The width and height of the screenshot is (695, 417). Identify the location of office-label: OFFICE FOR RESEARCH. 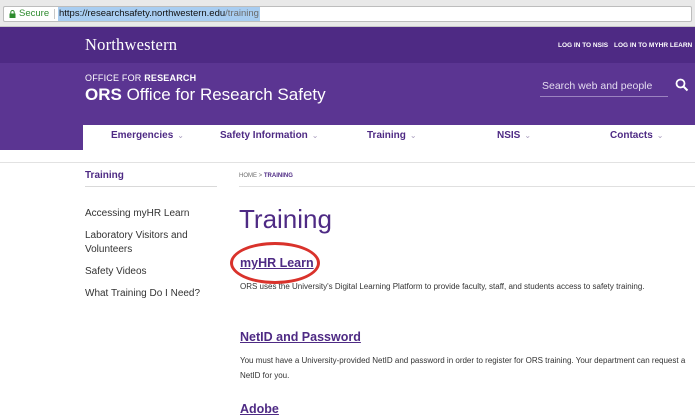
(140, 78).